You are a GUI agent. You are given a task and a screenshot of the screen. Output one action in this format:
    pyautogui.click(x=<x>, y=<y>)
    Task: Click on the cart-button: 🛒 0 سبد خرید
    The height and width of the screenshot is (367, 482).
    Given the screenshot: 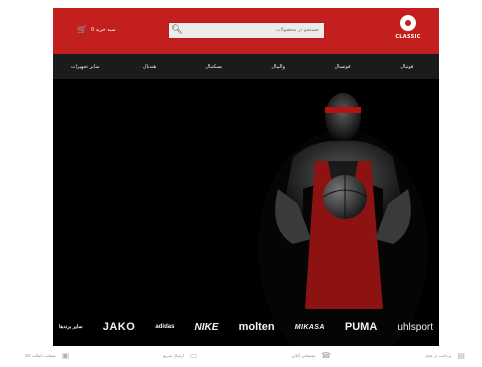 What is the action you would take?
    pyautogui.click(x=96, y=30)
    